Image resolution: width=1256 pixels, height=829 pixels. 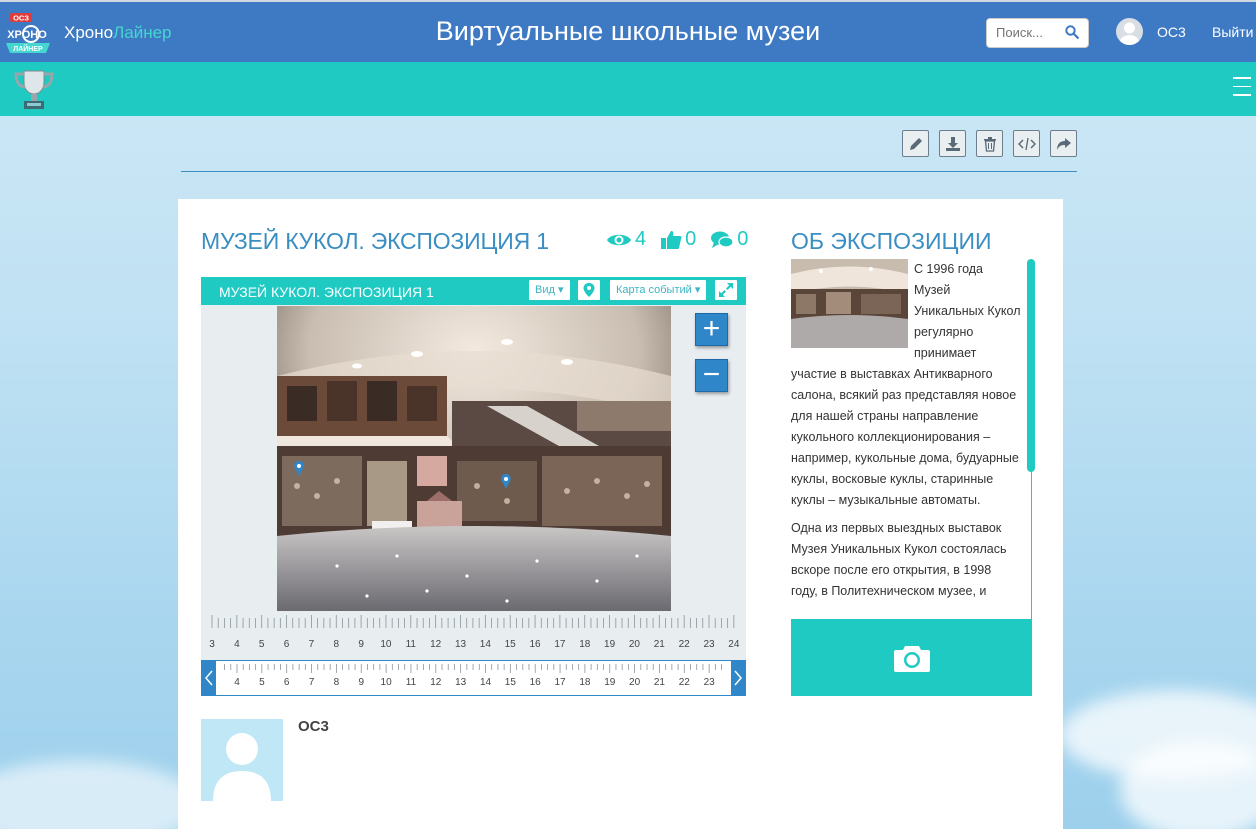 What do you see at coordinates (711, 375) in the screenshot?
I see `zoom-out-button: −` at bounding box center [711, 375].